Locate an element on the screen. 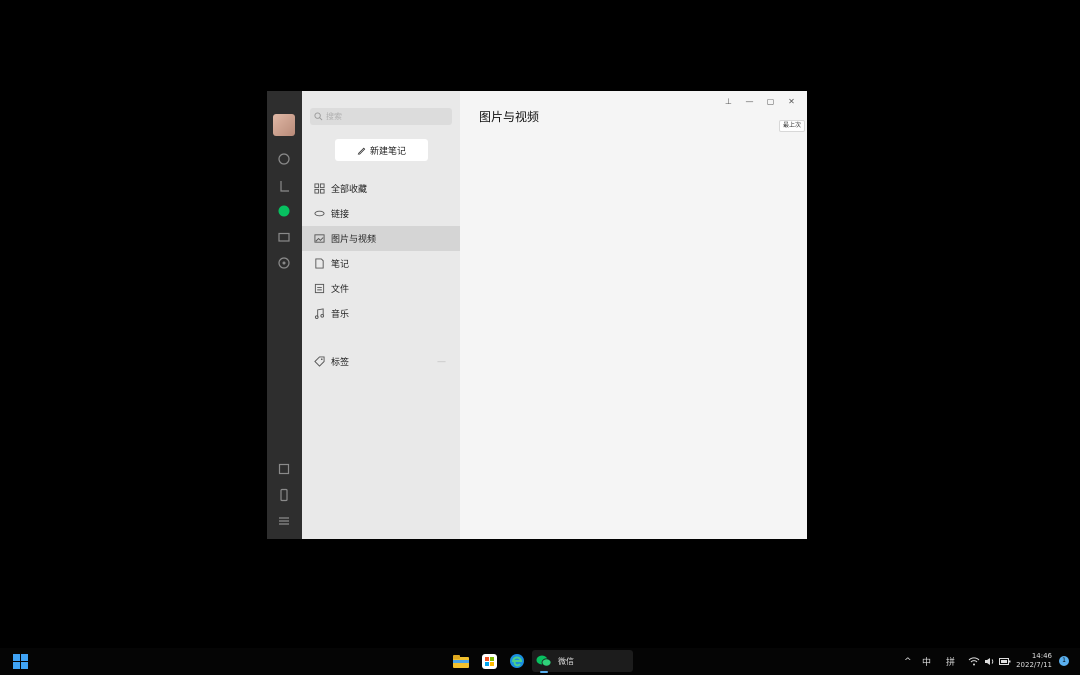 The image size is (1080, 675). search-placeholder: 搜索 is located at coordinates (334, 116).